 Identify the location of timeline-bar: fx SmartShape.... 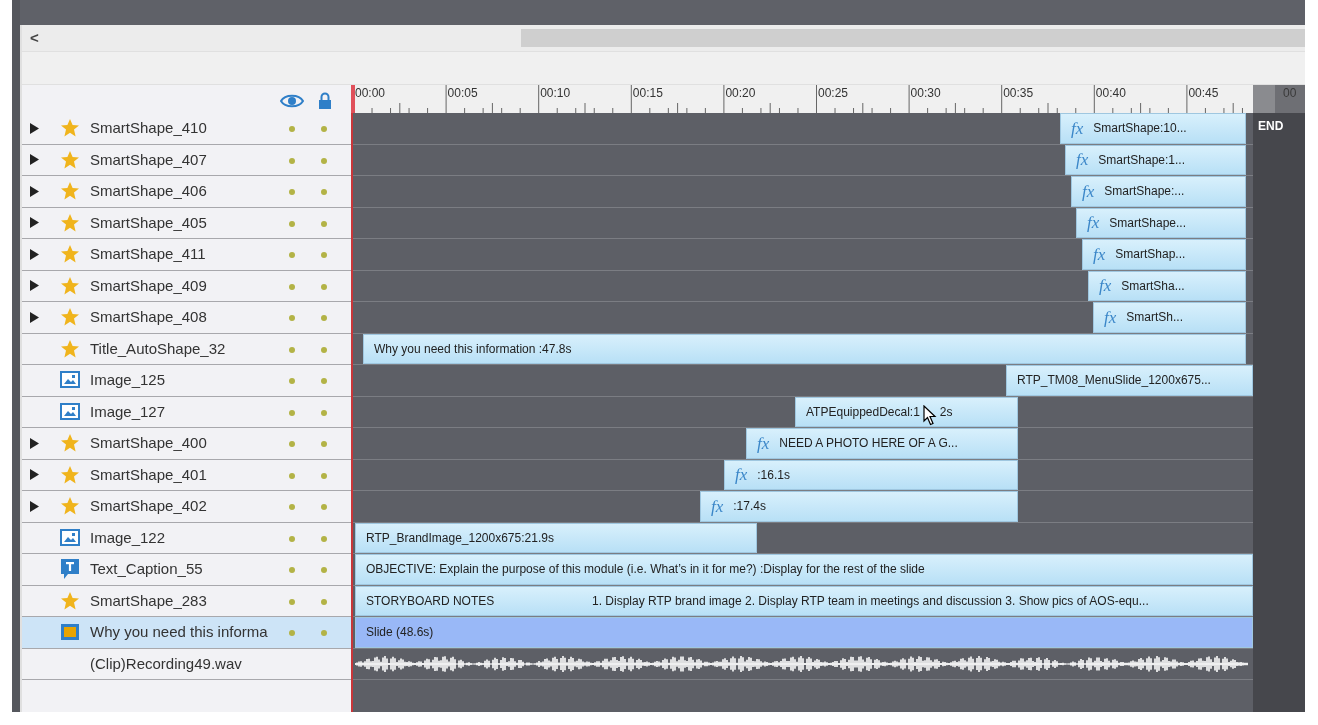
(1161, 222).